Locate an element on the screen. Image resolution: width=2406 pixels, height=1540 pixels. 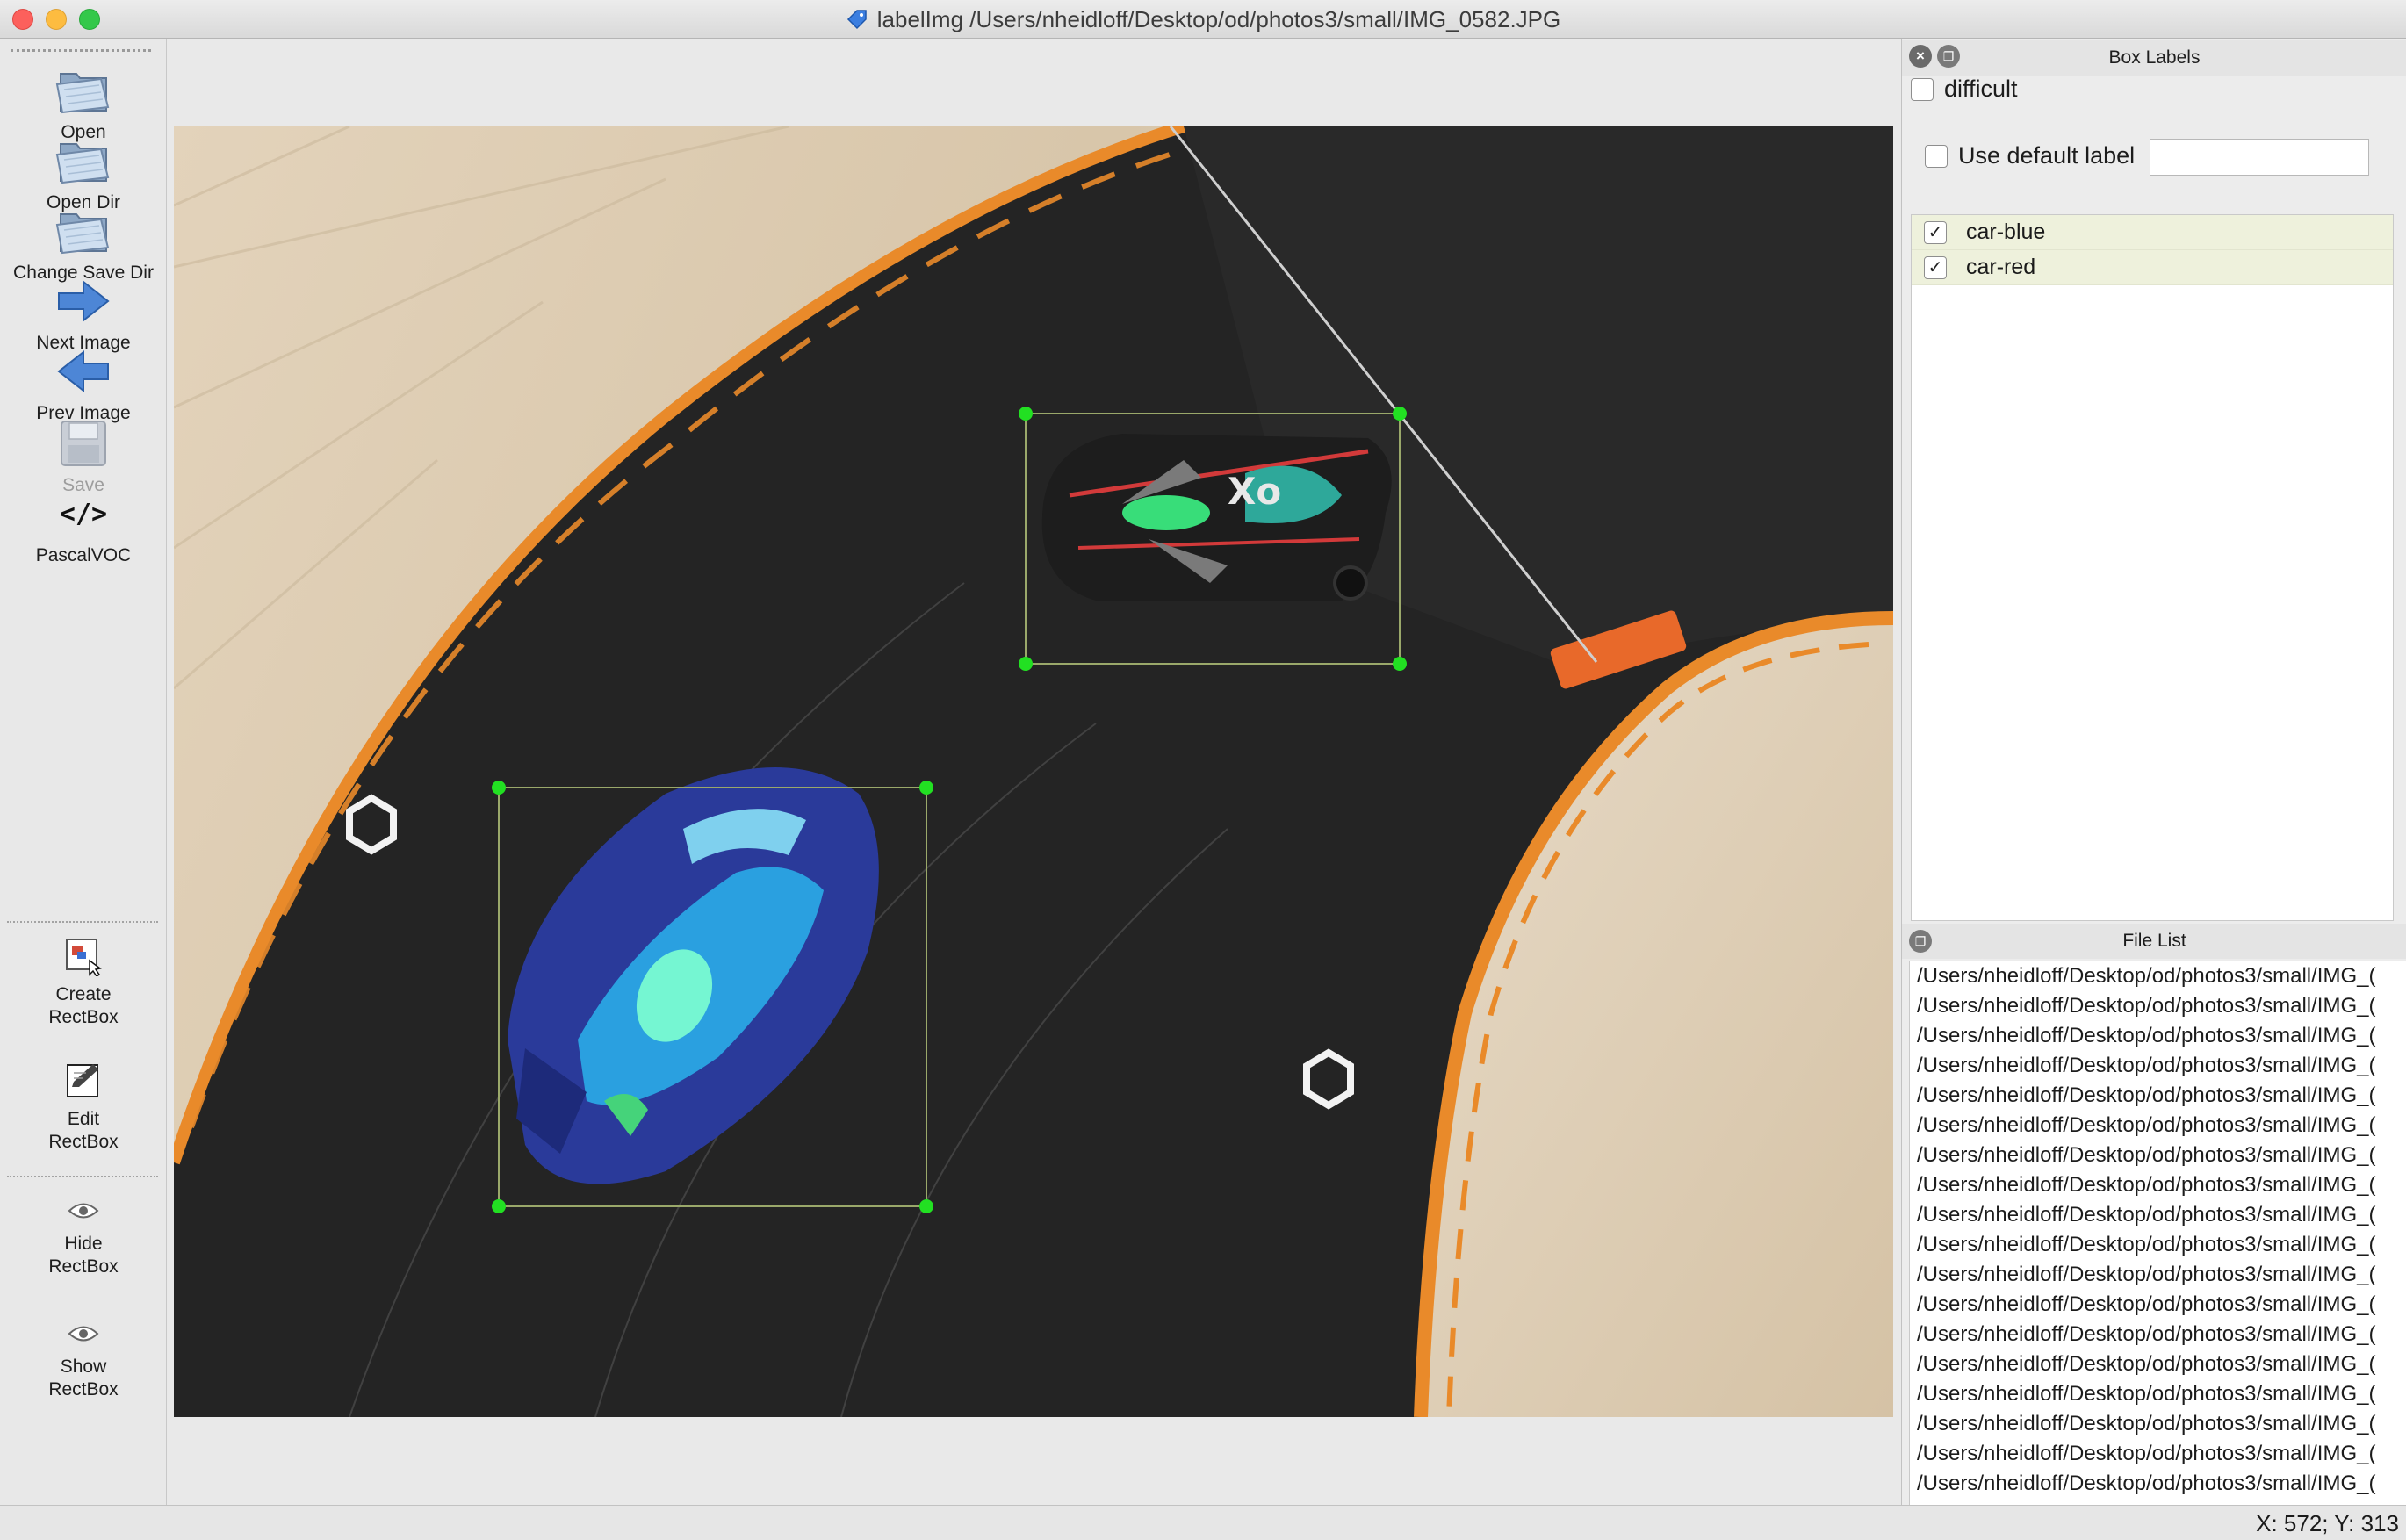
create-rectbox-label: Create RectBox is located at coordinates (84, 1005).